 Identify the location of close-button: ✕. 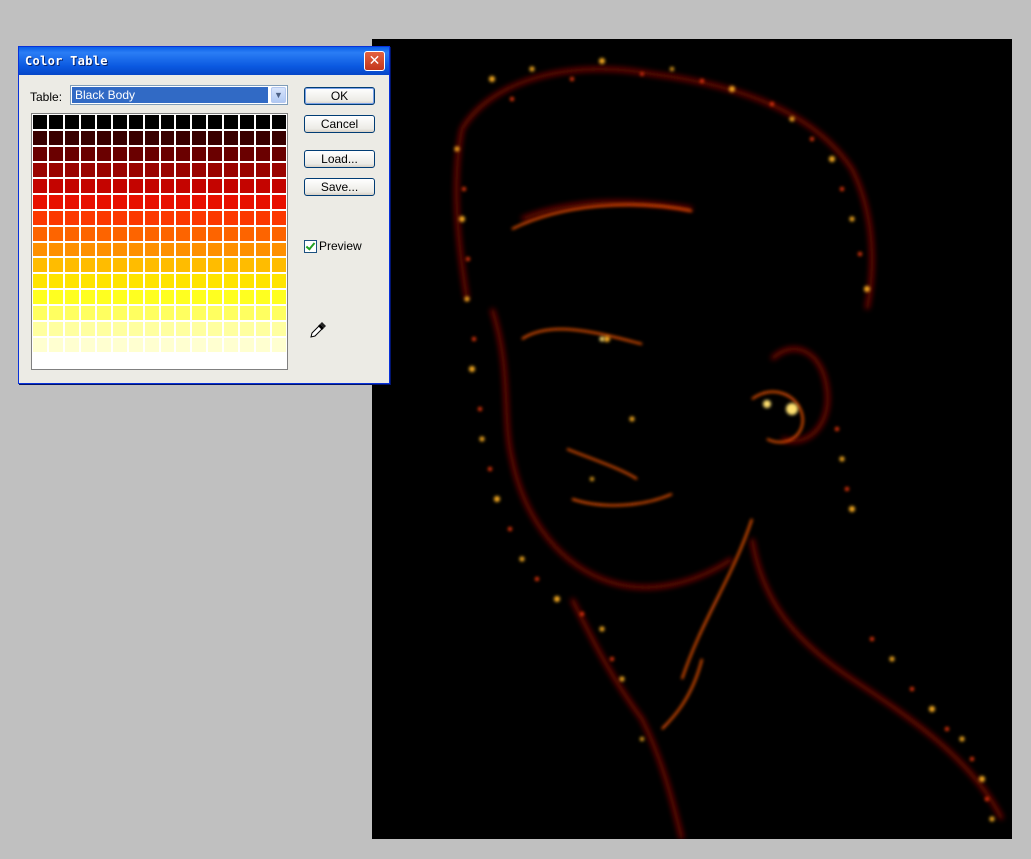
(374, 61).